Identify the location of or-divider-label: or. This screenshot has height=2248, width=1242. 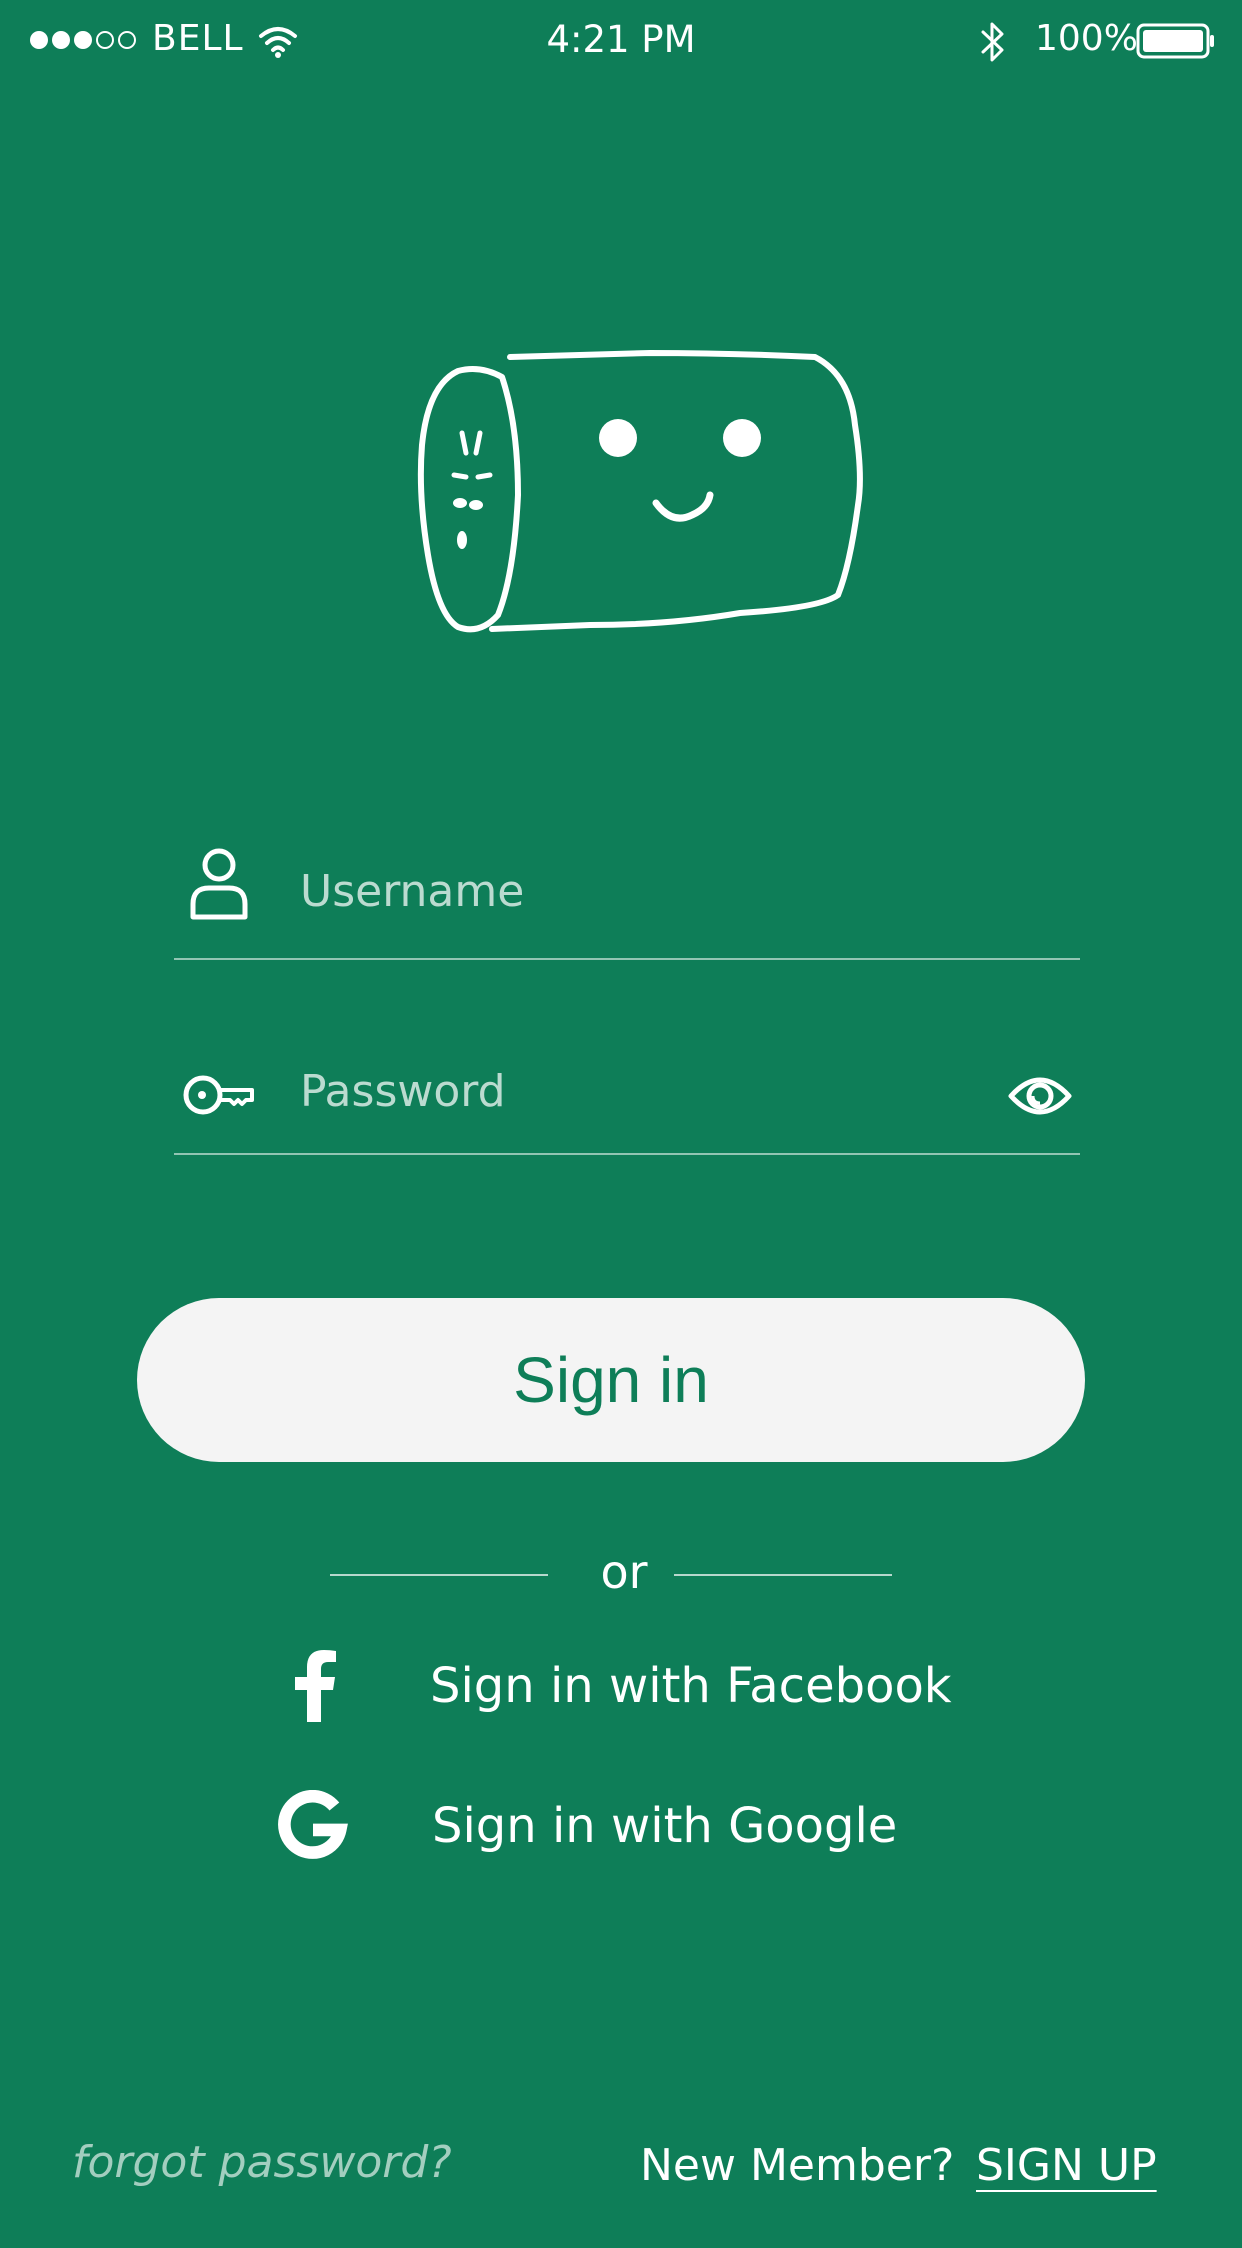
(624, 1572).